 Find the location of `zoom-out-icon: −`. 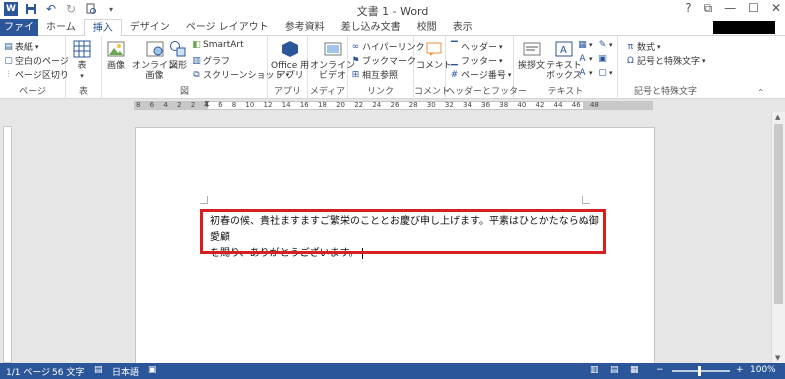

zoom-out-icon: − is located at coordinates (660, 370).